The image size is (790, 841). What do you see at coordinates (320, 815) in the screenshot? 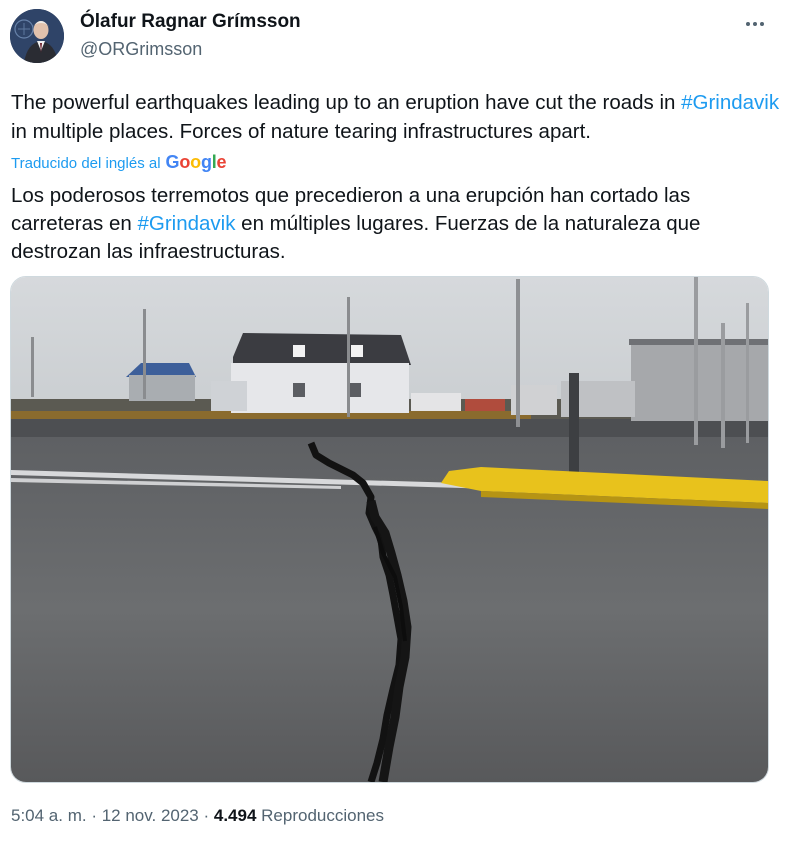
I see `views-label: Reproducciones` at bounding box center [320, 815].